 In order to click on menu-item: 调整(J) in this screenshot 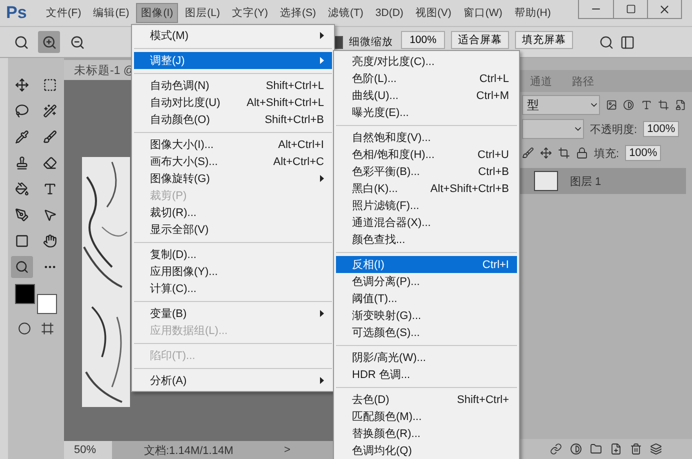, I will do `click(233, 60)`.